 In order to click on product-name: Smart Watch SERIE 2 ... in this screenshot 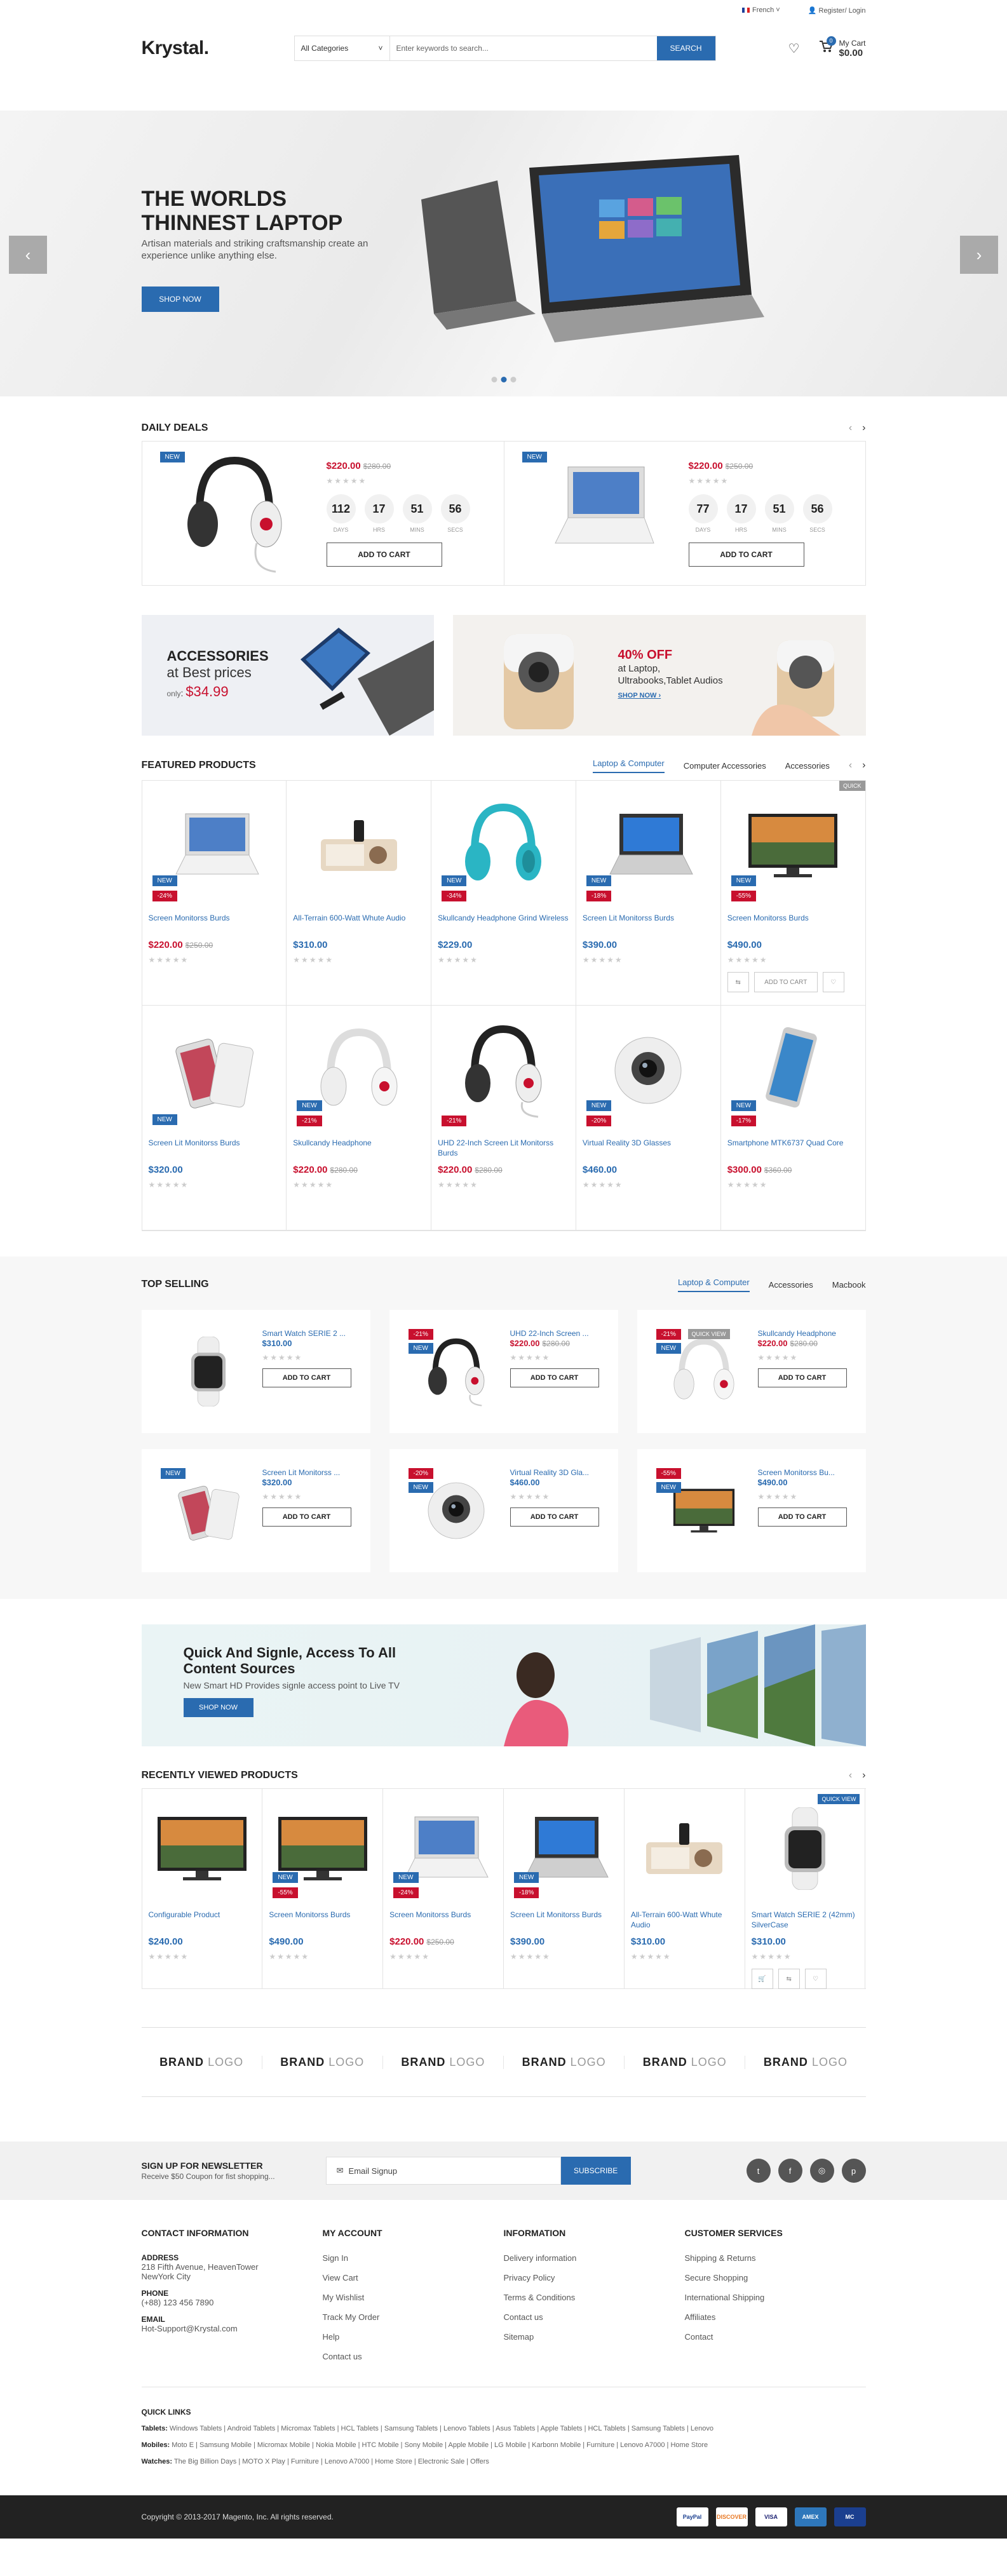, I will do `click(306, 1333)`.